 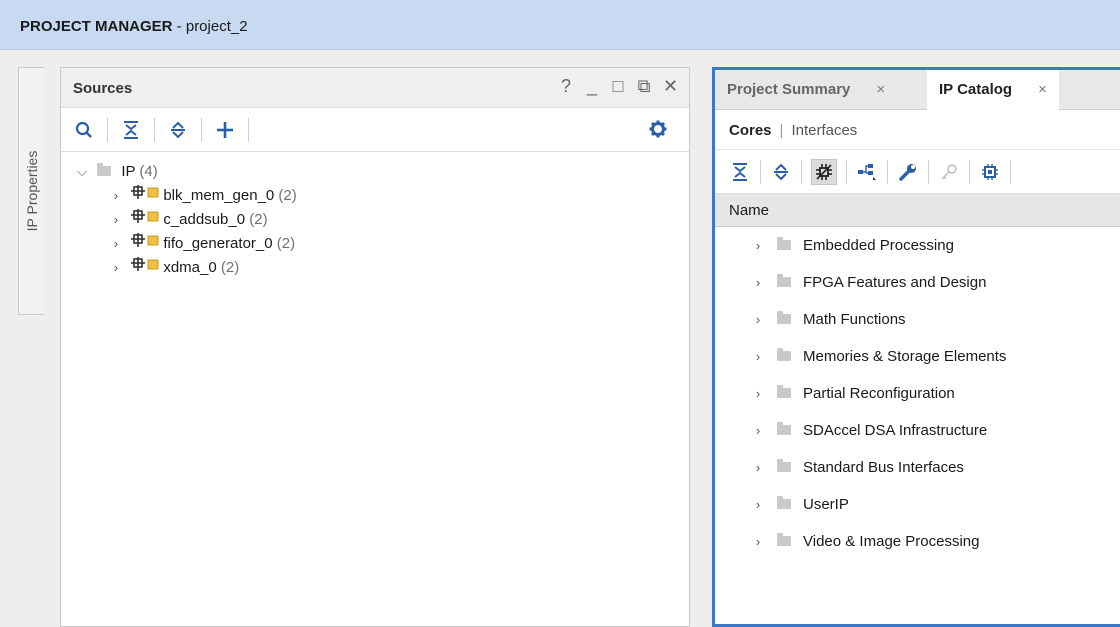 I want to click on window-controls: ? _ □ ⧉ ✕, so click(x=618, y=86).